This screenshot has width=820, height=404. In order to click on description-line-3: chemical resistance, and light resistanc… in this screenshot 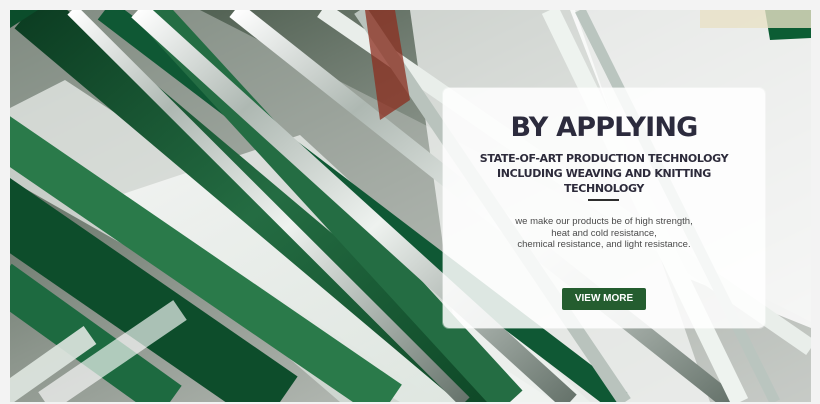, I will do `click(604, 244)`.